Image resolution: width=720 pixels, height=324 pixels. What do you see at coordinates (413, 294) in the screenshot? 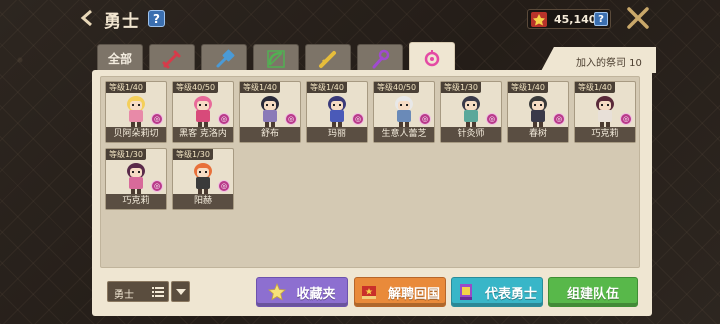
I see `dismiss-label: 解聘回国` at bounding box center [413, 294].